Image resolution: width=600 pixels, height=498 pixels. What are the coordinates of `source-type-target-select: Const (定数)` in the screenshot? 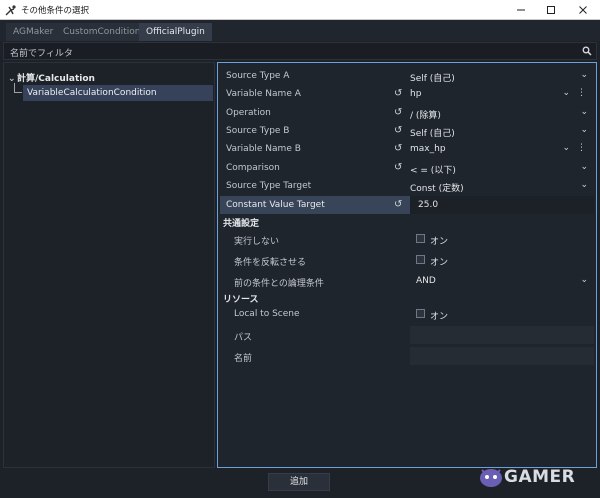 It's located at (437, 187).